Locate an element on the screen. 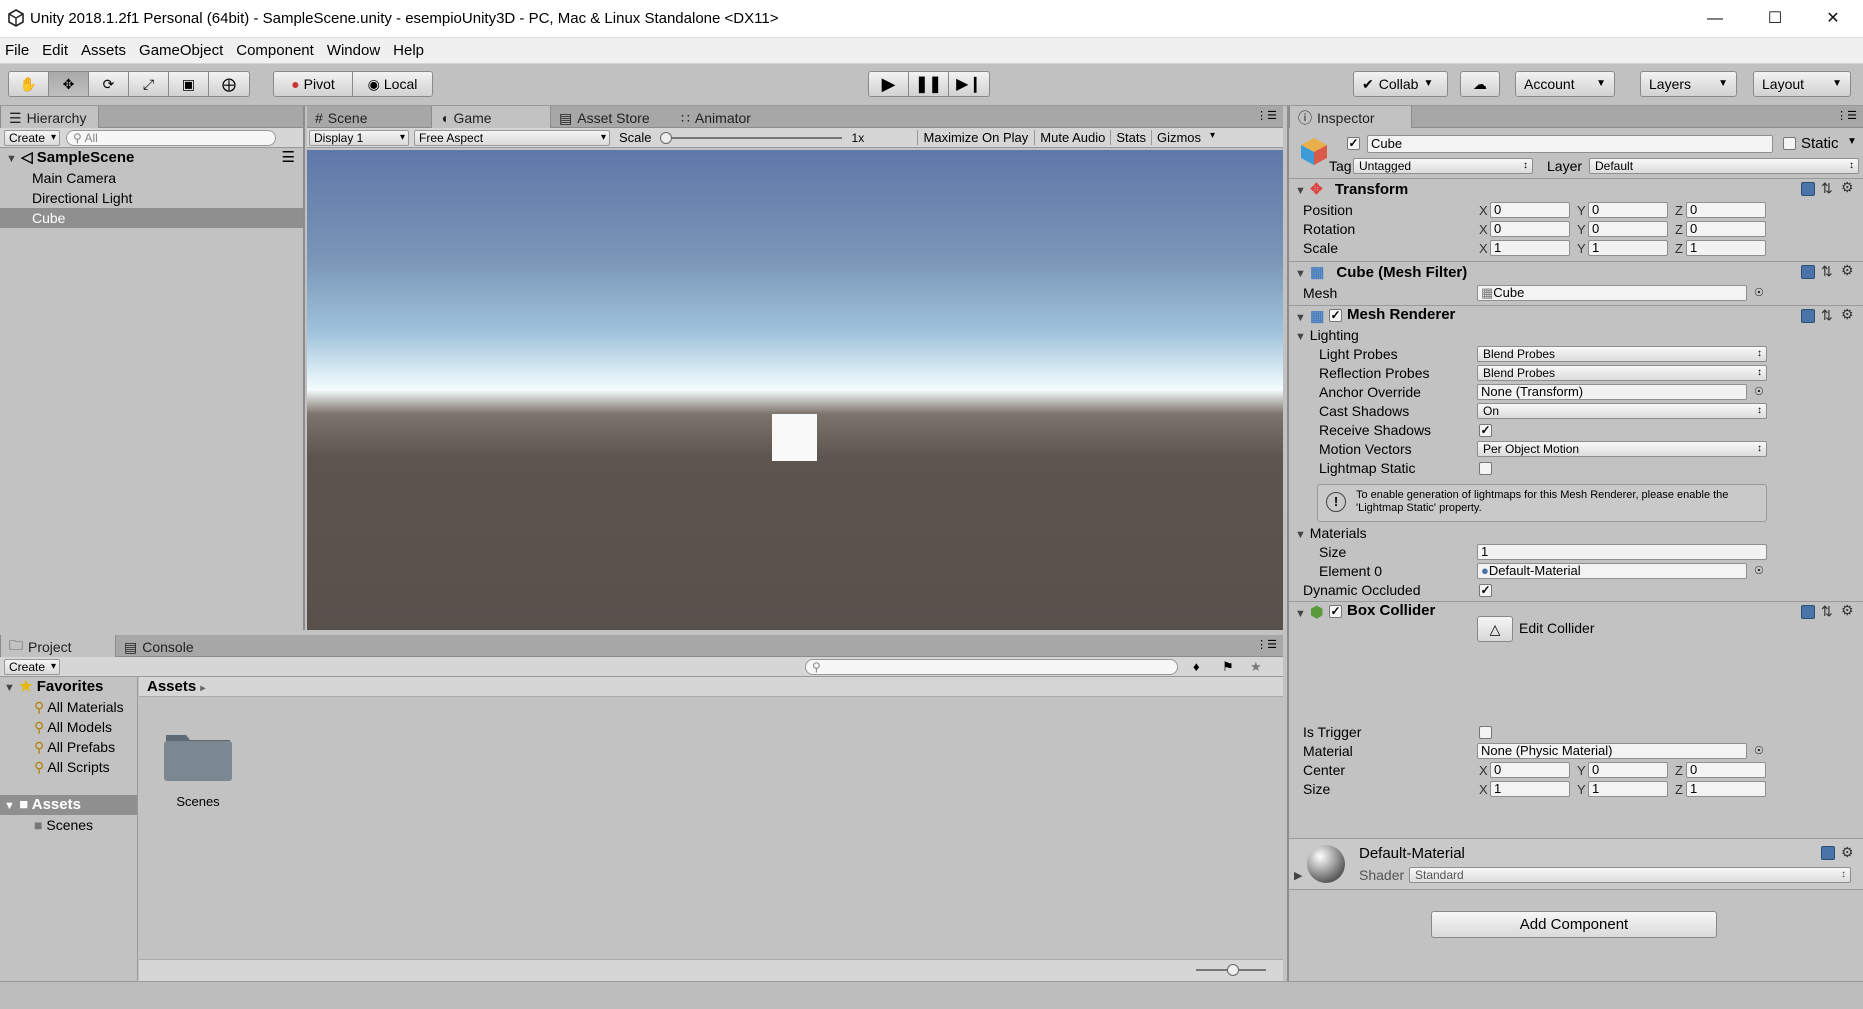  position-z-field: 0 is located at coordinates (1726, 210).